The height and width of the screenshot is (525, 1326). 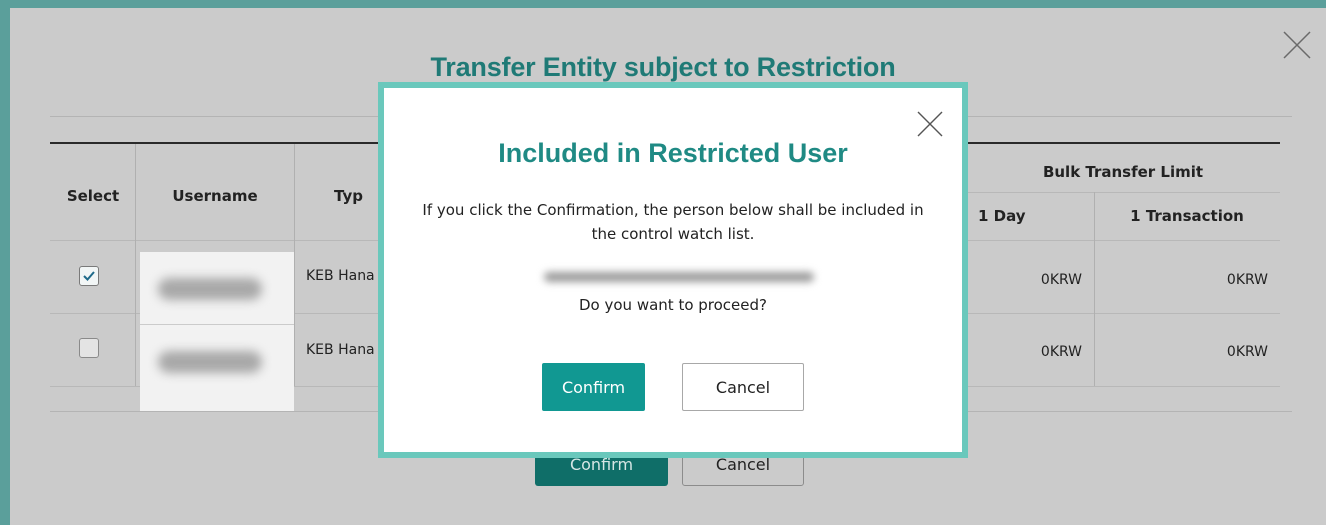 I want to click on header-split-line, so click(x=1123, y=192).